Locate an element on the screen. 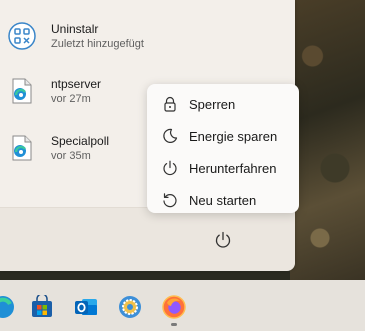 The height and width of the screenshot is (331, 365). recent-item-uninstalr: Uninstalr Zuletzt hinzugefügt is located at coordinates (108, 36).